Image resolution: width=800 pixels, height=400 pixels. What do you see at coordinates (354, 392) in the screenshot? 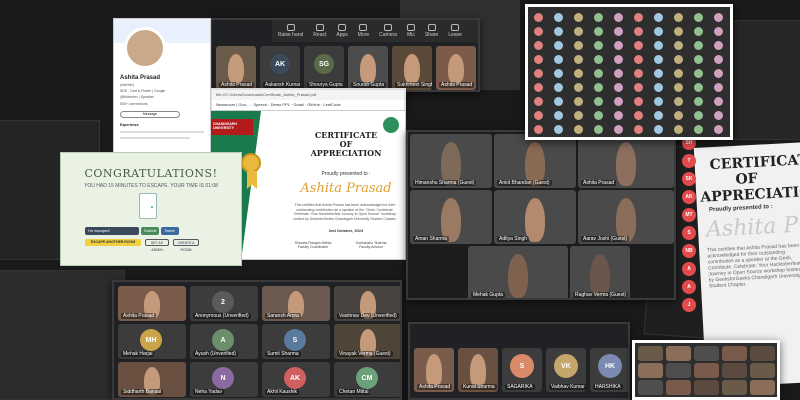
I see `participant-name: Chetan Mittal` at bounding box center [354, 392].